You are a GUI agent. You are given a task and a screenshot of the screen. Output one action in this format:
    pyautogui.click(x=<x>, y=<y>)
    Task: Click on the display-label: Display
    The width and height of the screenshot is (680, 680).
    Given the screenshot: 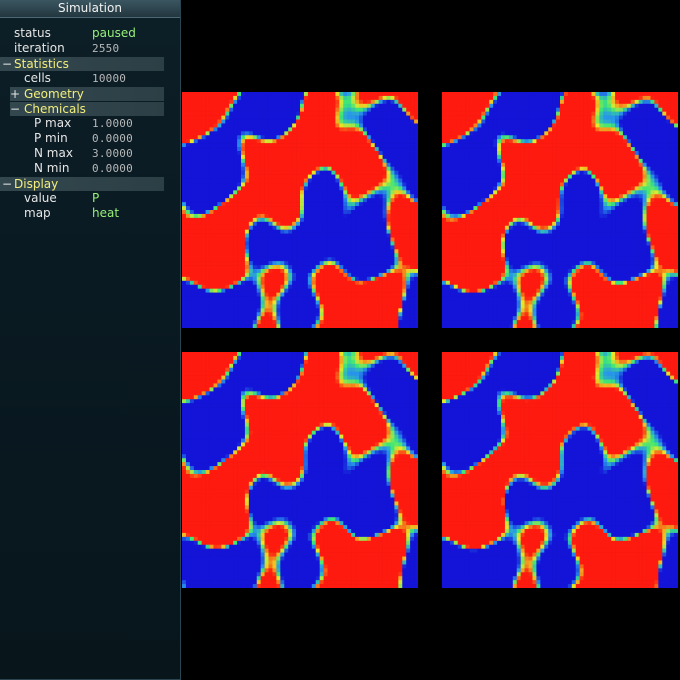 What is the action you would take?
    pyautogui.click(x=36, y=184)
    